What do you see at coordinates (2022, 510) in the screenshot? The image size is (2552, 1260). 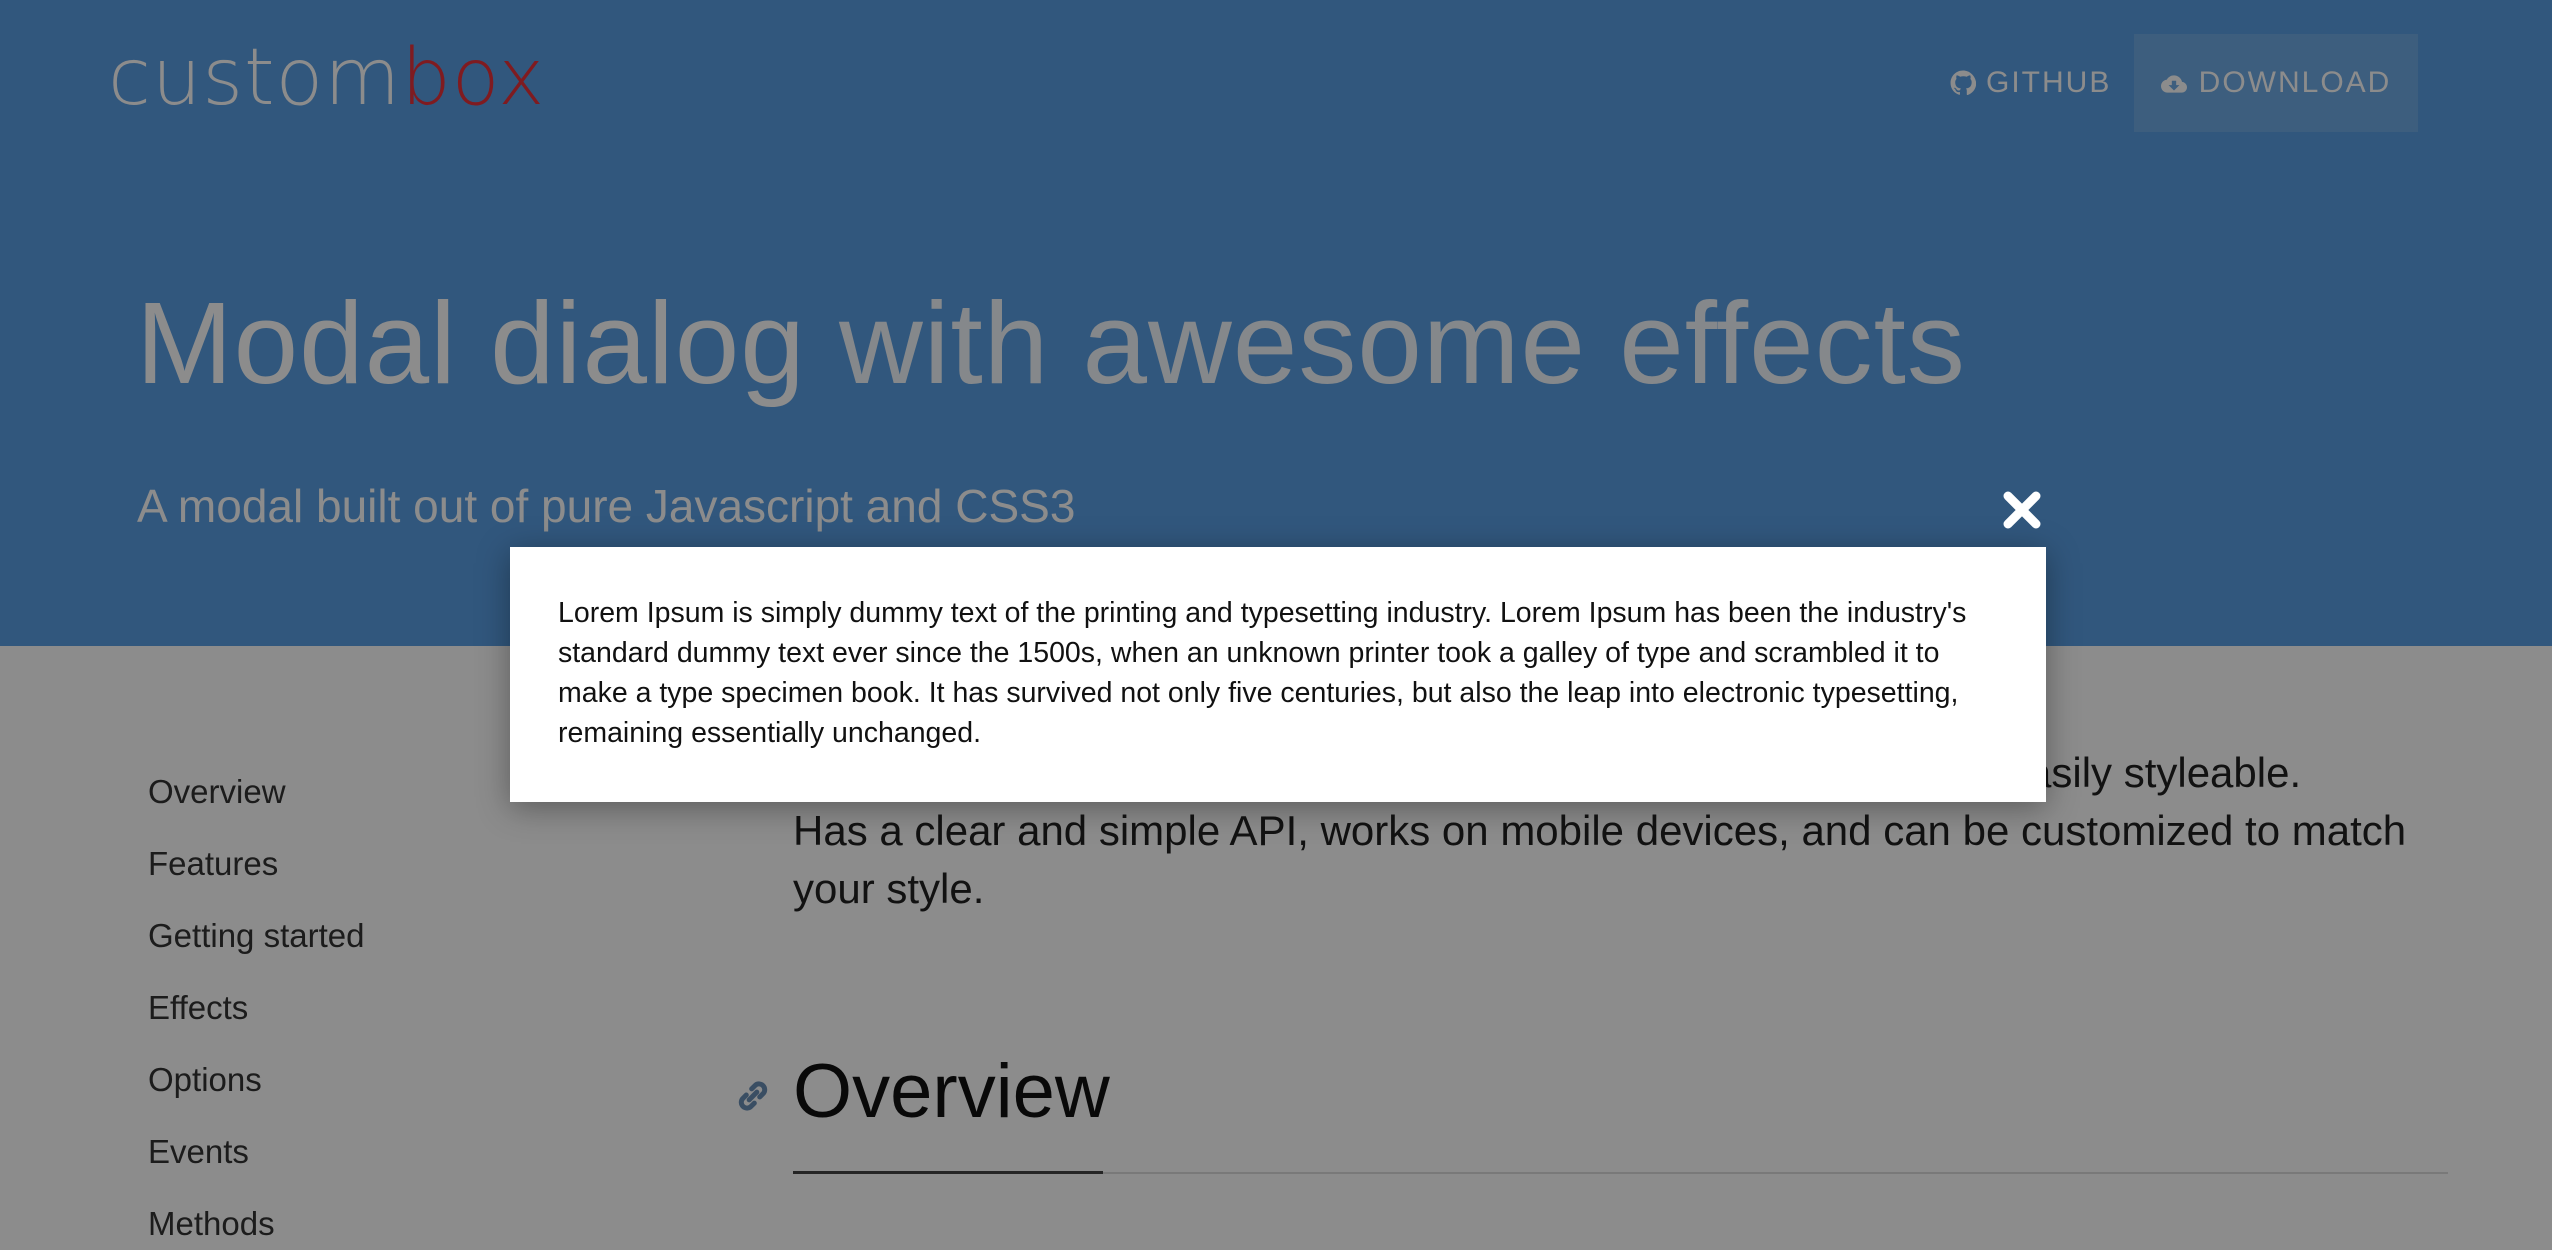 I see `close-icon` at bounding box center [2022, 510].